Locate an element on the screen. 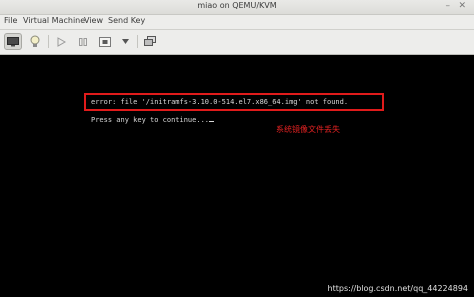 This screenshot has width=474, height=297. menu-file: File is located at coordinates (10, 20).